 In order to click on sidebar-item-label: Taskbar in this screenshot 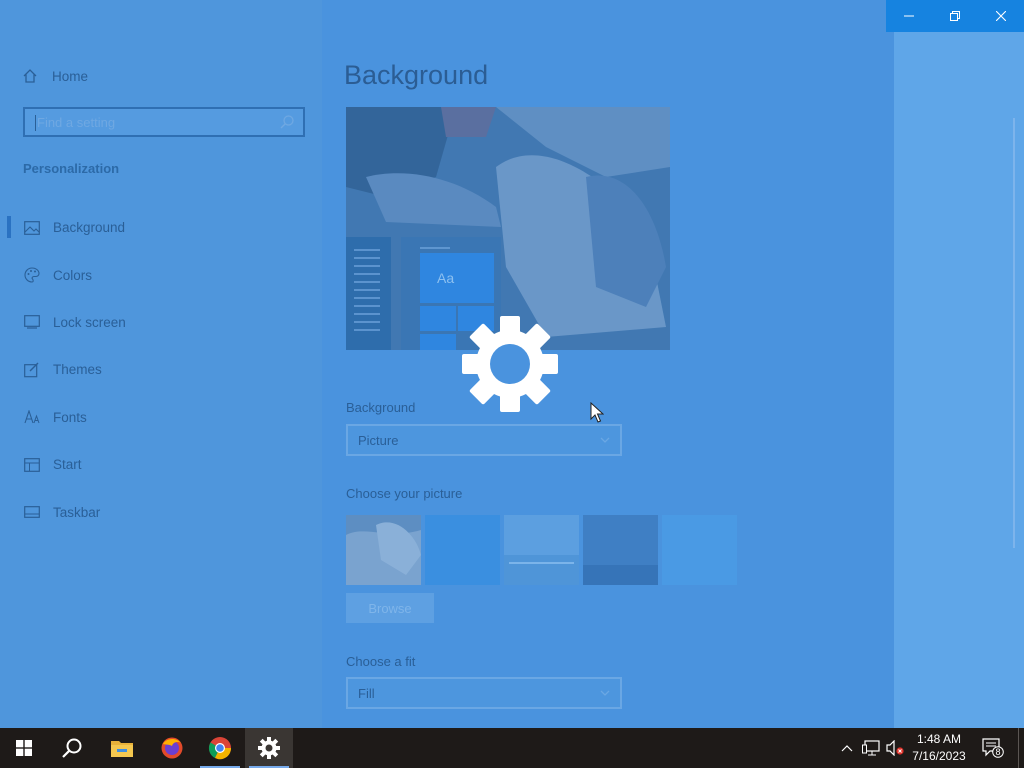, I will do `click(77, 512)`.